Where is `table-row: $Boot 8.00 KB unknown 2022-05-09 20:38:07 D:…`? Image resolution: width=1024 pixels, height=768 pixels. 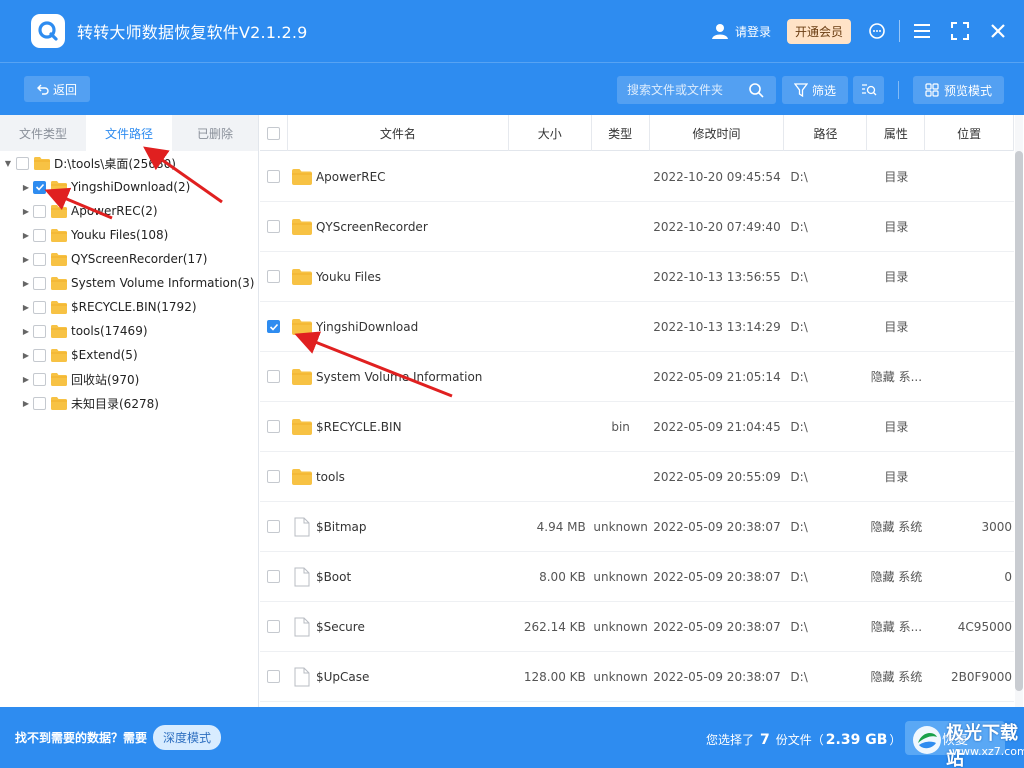 table-row: $Boot 8.00 KB unknown 2022-05-09 20:38:07 D:… is located at coordinates (637, 577).